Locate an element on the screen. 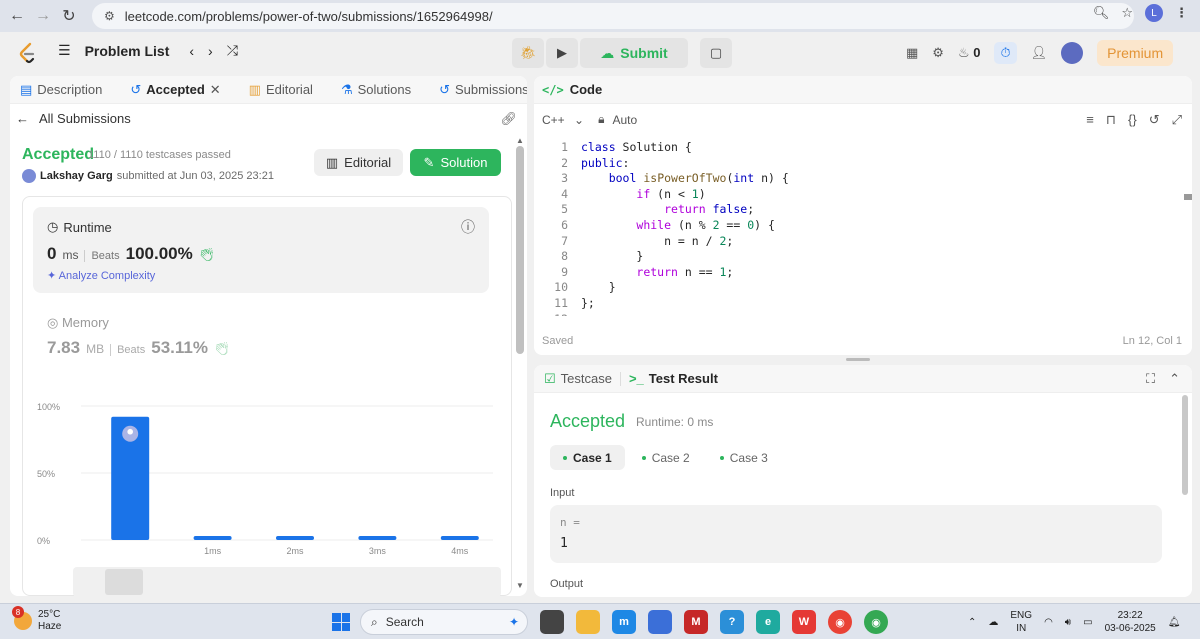 This screenshot has height=639, width=1200. reload-icon: ↻ is located at coordinates (69, 16).